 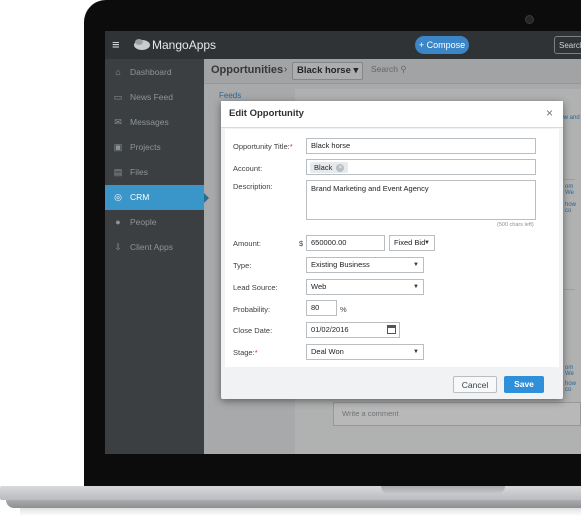 What do you see at coordinates (391, 329) in the screenshot?
I see `calendar-icon` at bounding box center [391, 329].